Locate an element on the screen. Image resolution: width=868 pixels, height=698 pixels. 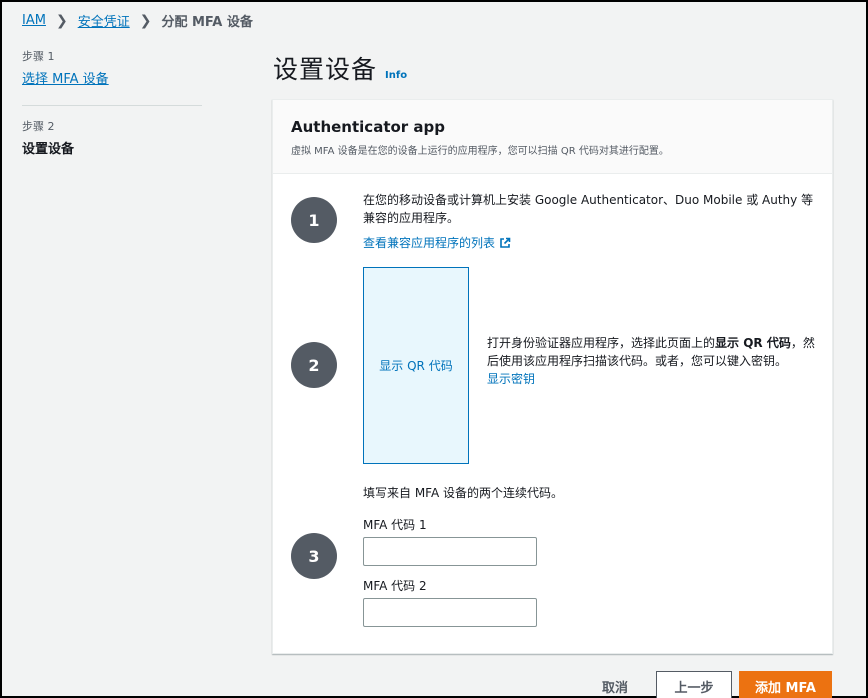
page-header: 设置设备 Info is located at coordinates (340, 68).